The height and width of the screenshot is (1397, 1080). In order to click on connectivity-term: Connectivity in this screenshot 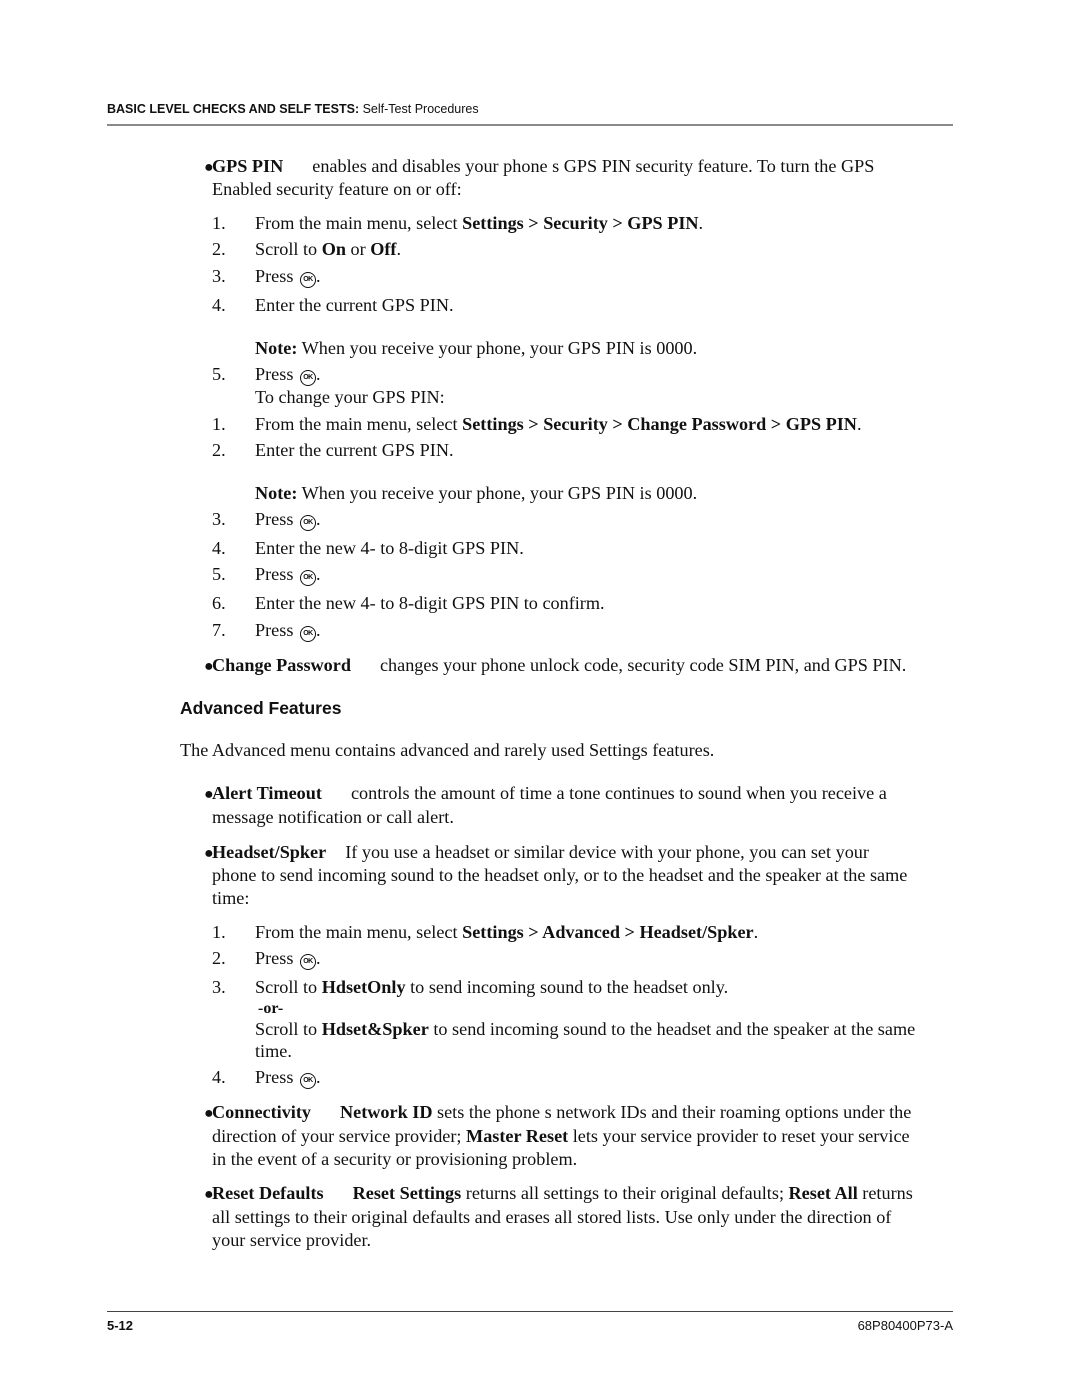, I will do `click(262, 1112)`.